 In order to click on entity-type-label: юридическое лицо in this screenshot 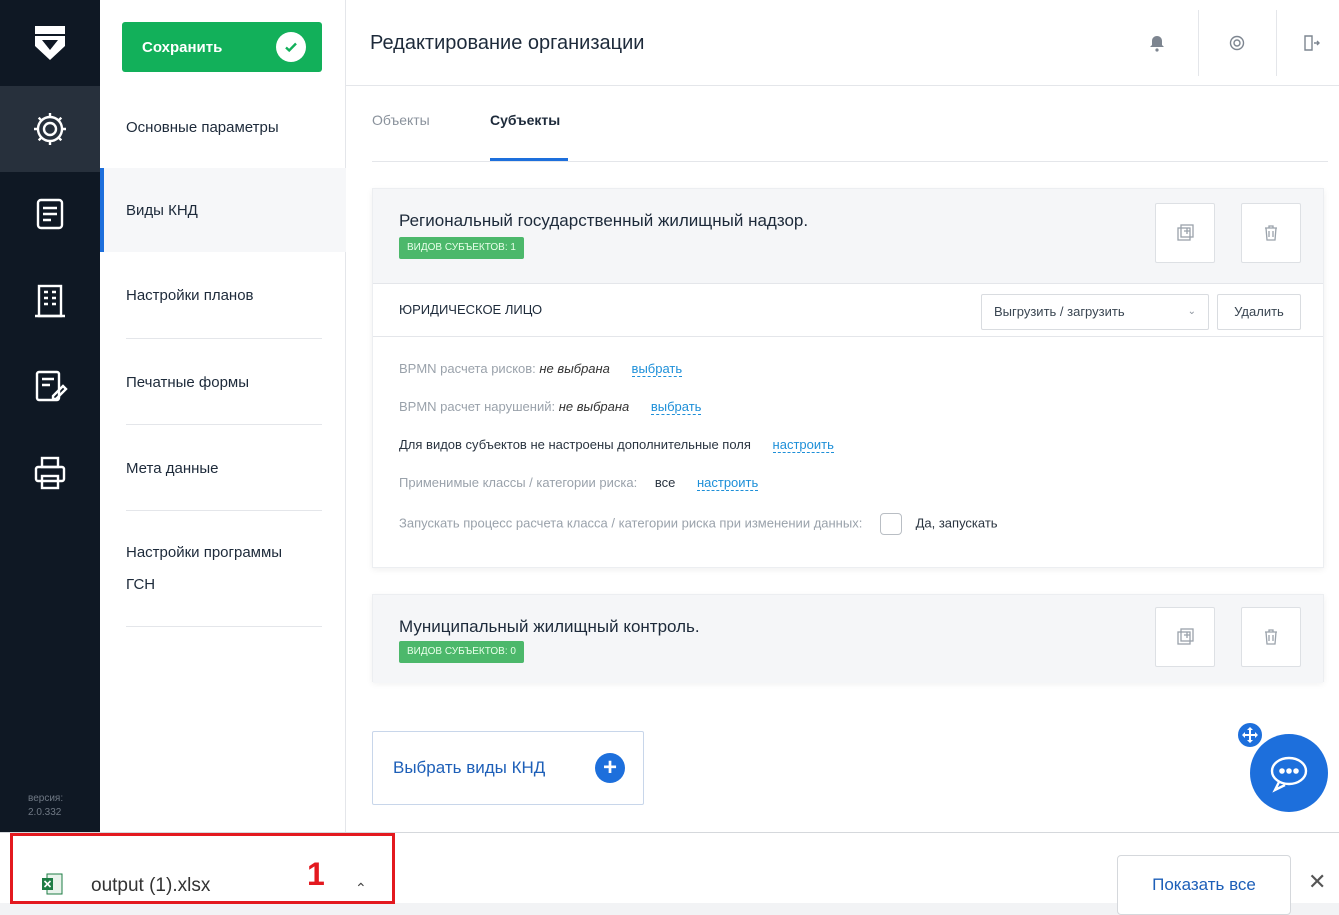, I will do `click(471, 309)`.